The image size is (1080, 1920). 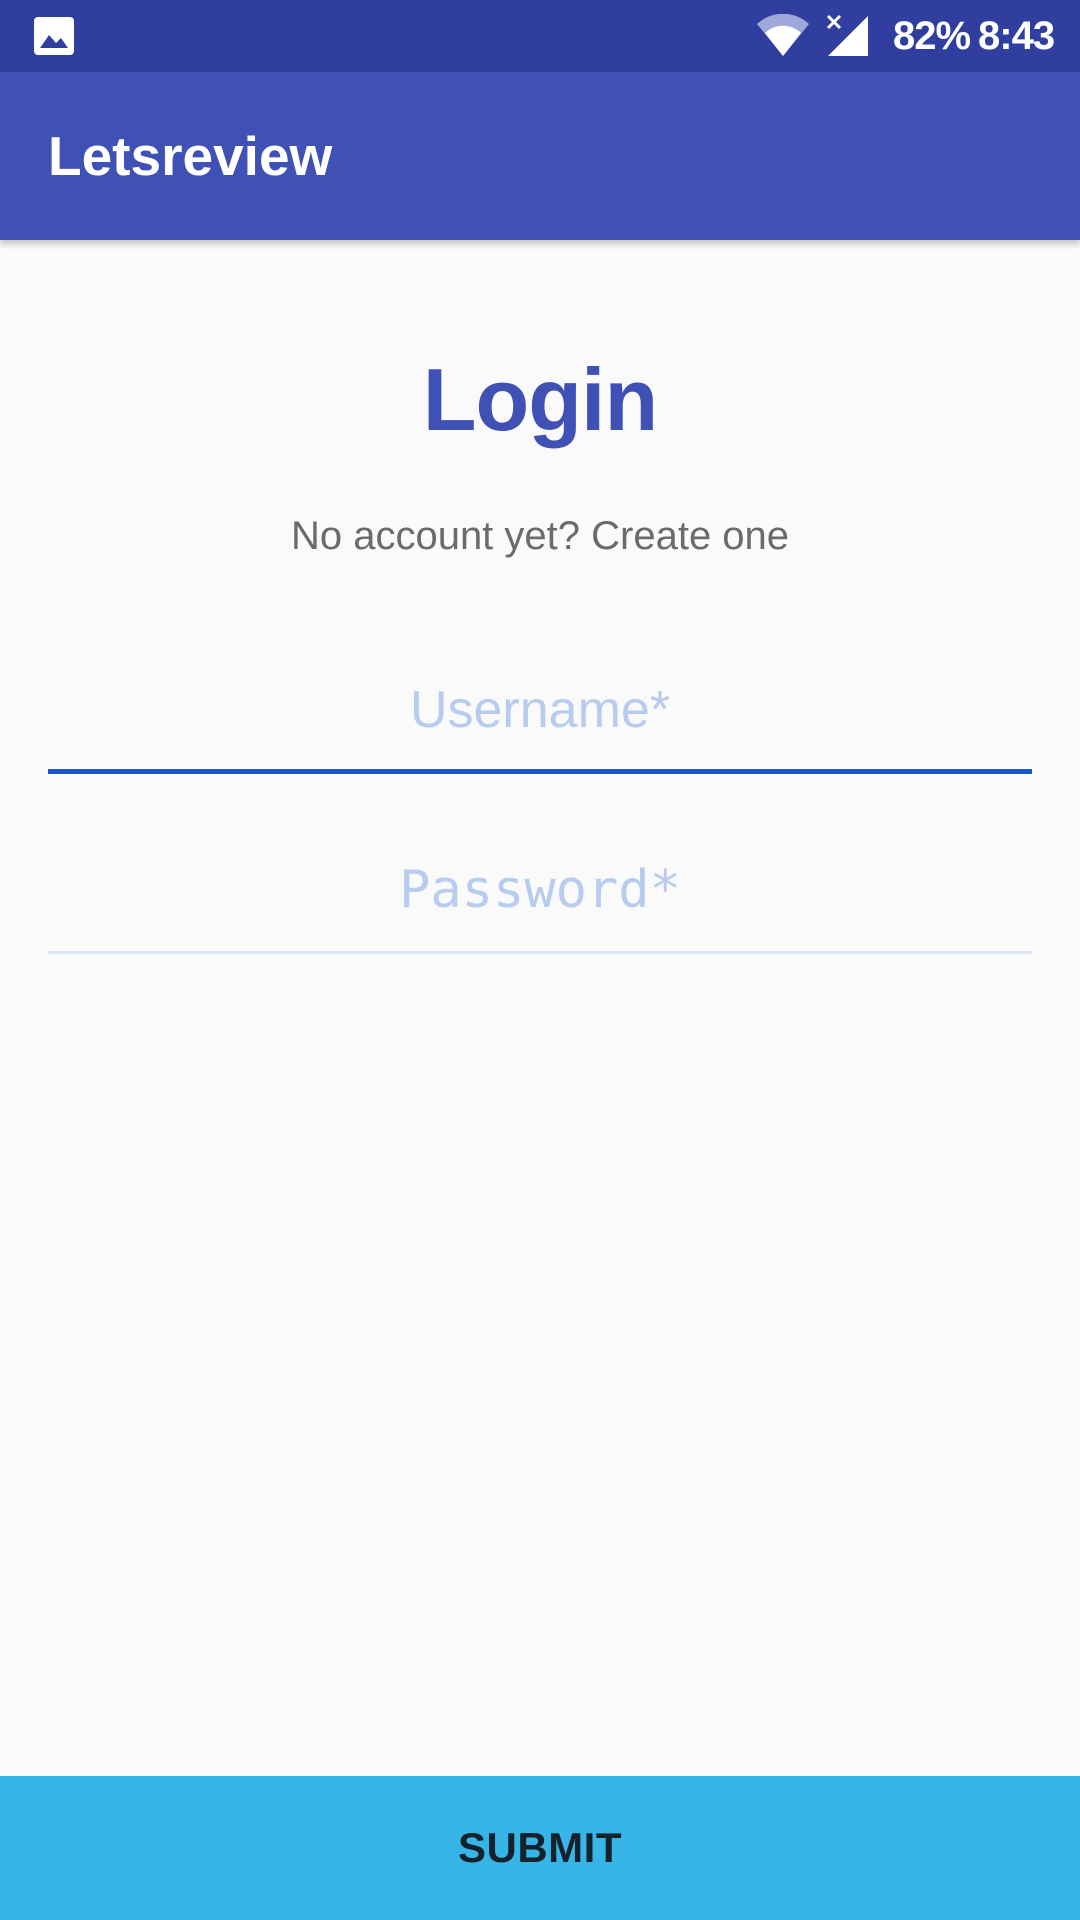 I want to click on clock-time: 8:43, so click(x=1016, y=36).